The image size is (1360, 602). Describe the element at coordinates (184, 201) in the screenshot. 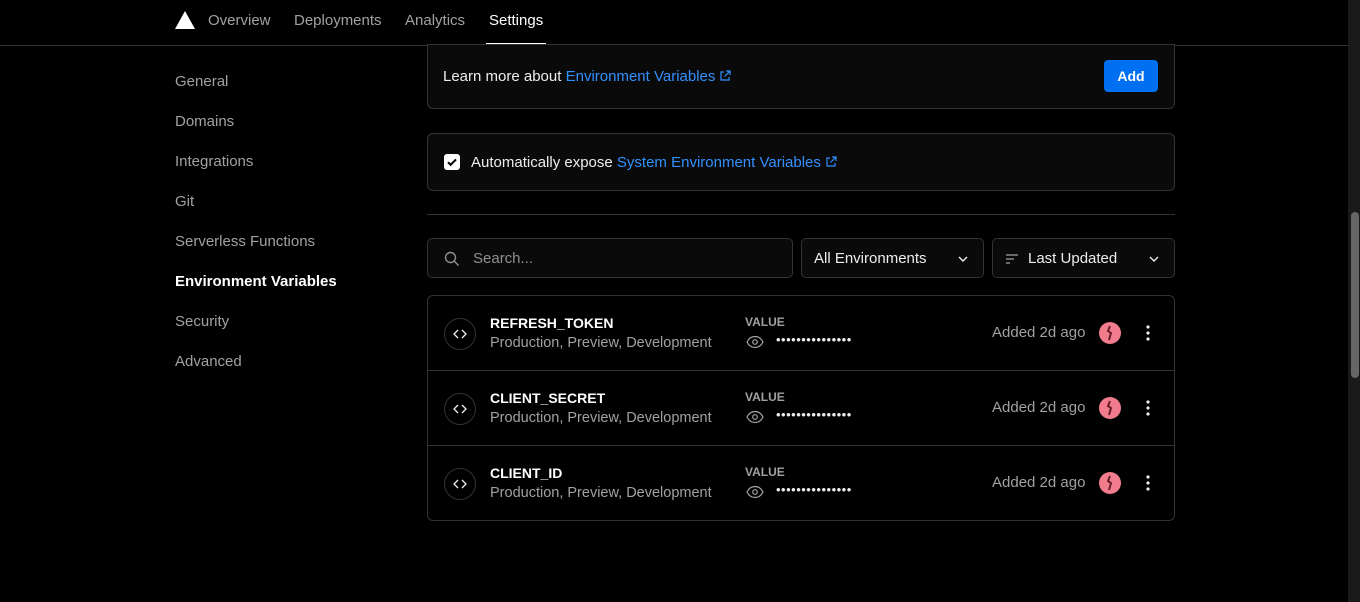

I see `sidebar-item-git: Git` at that location.